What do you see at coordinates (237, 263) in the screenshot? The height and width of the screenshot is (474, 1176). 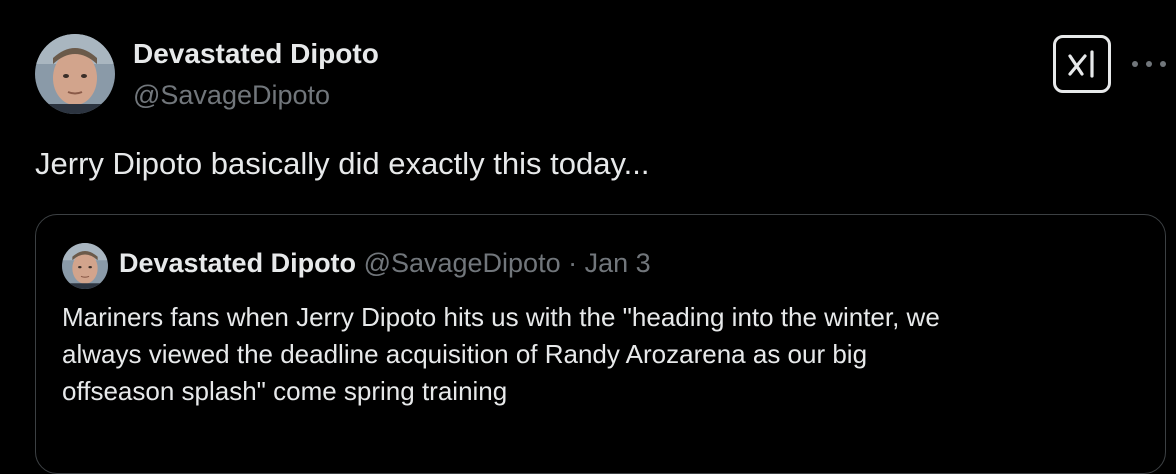 I see `quoted-display-name: Devastated Dipoto` at bounding box center [237, 263].